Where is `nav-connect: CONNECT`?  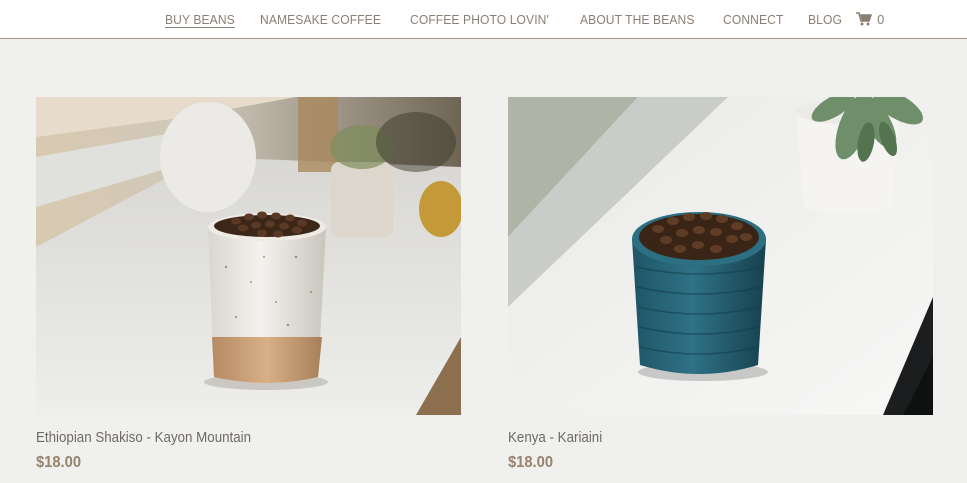
nav-connect: CONNECT is located at coordinates (753, 19).